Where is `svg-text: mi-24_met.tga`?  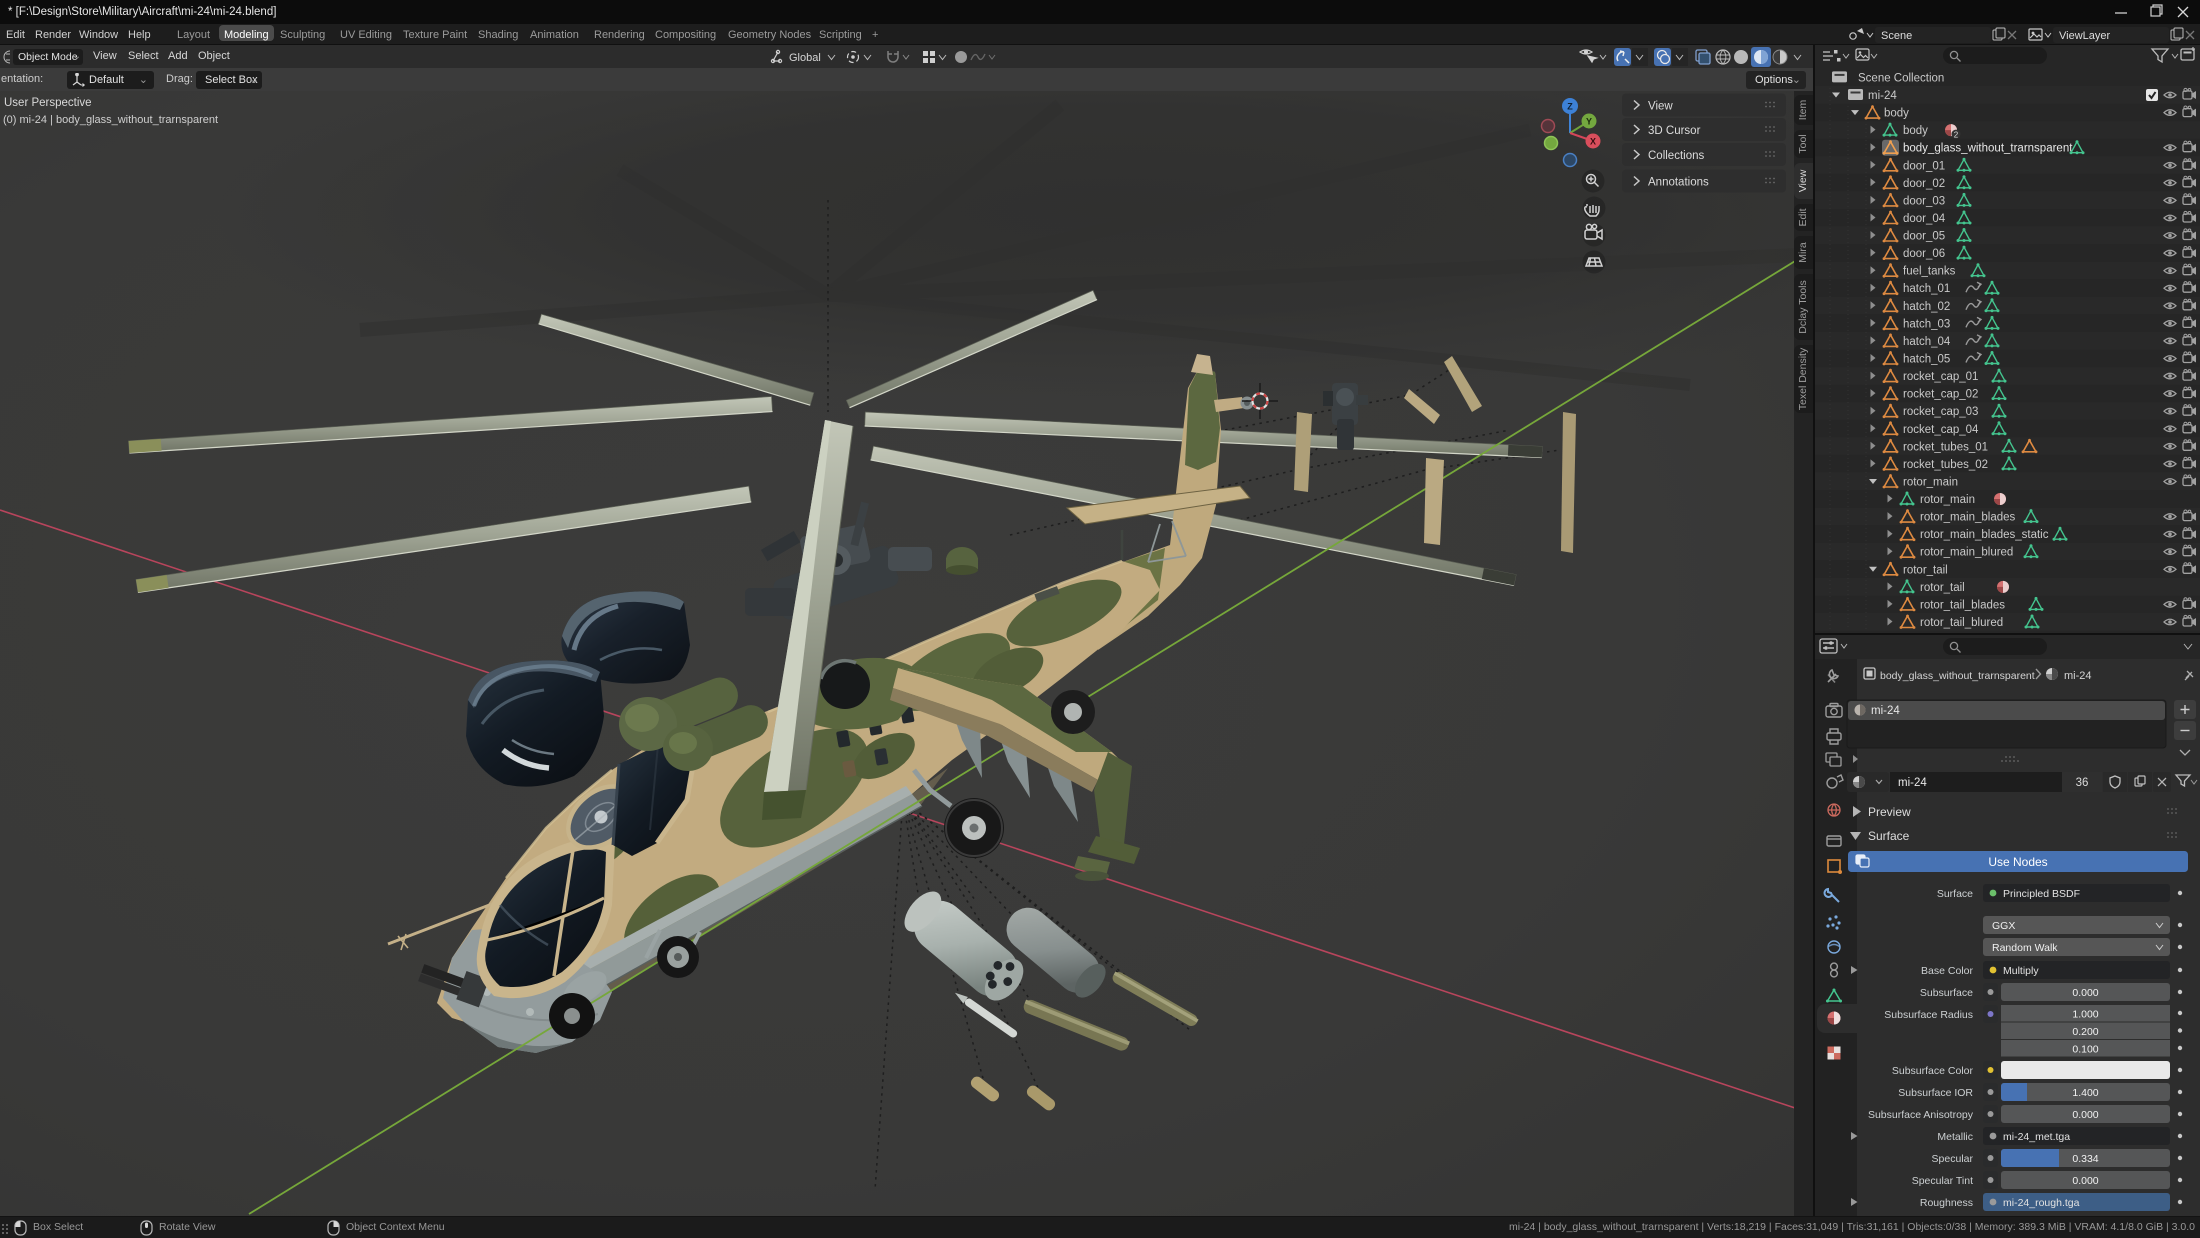 svg-text: mi-24_met.tga is located at coordinates (2036, 1137).